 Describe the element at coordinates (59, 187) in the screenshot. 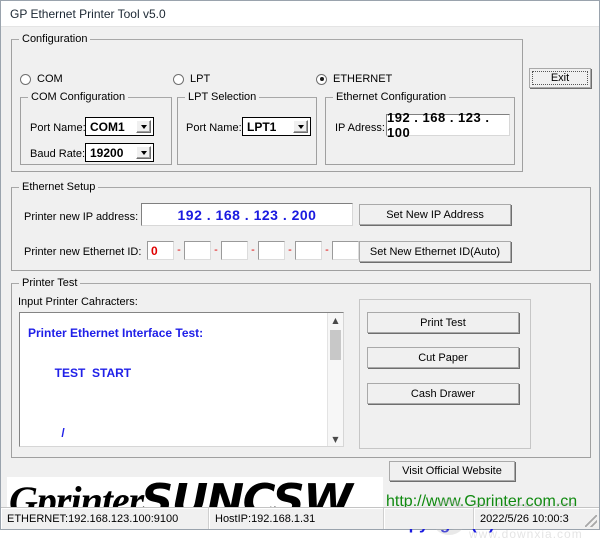

I see `ethernet-setup-legend: Ethernet Setup` at that location.